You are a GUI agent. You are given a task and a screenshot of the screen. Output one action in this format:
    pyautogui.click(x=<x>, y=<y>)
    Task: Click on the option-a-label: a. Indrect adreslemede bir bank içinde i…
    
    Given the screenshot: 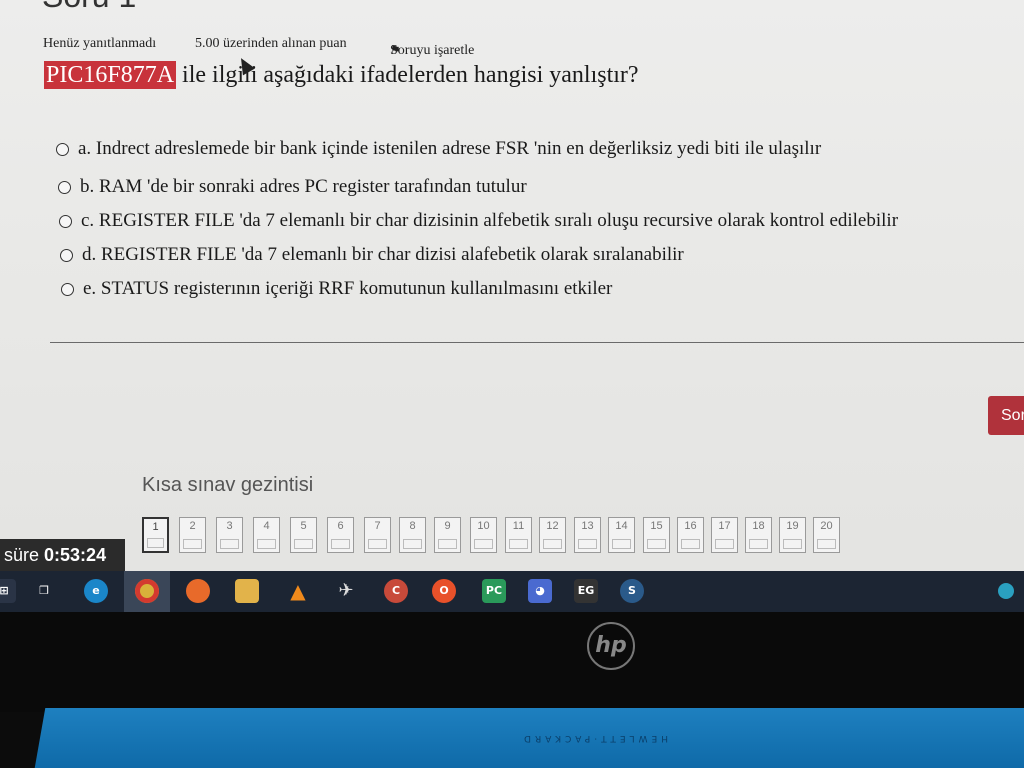 What is the action you would take?
    pyautogui.click(x=450, y=148)
    